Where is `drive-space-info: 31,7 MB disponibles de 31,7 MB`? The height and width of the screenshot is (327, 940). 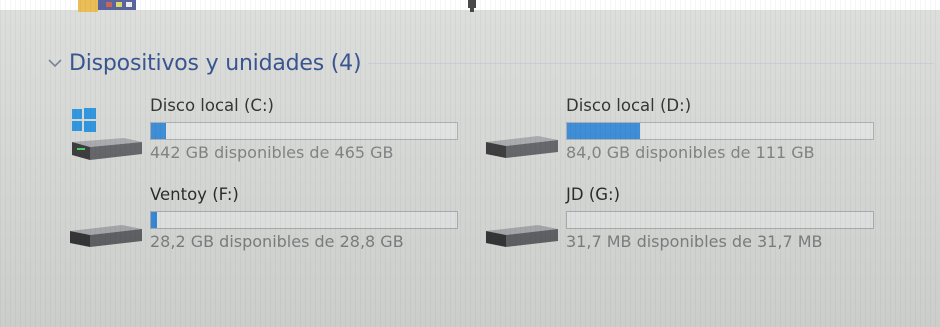 drive-space-info: 31,7 MB disponibles de 31,7 MB is located at coordinates (694, 241).